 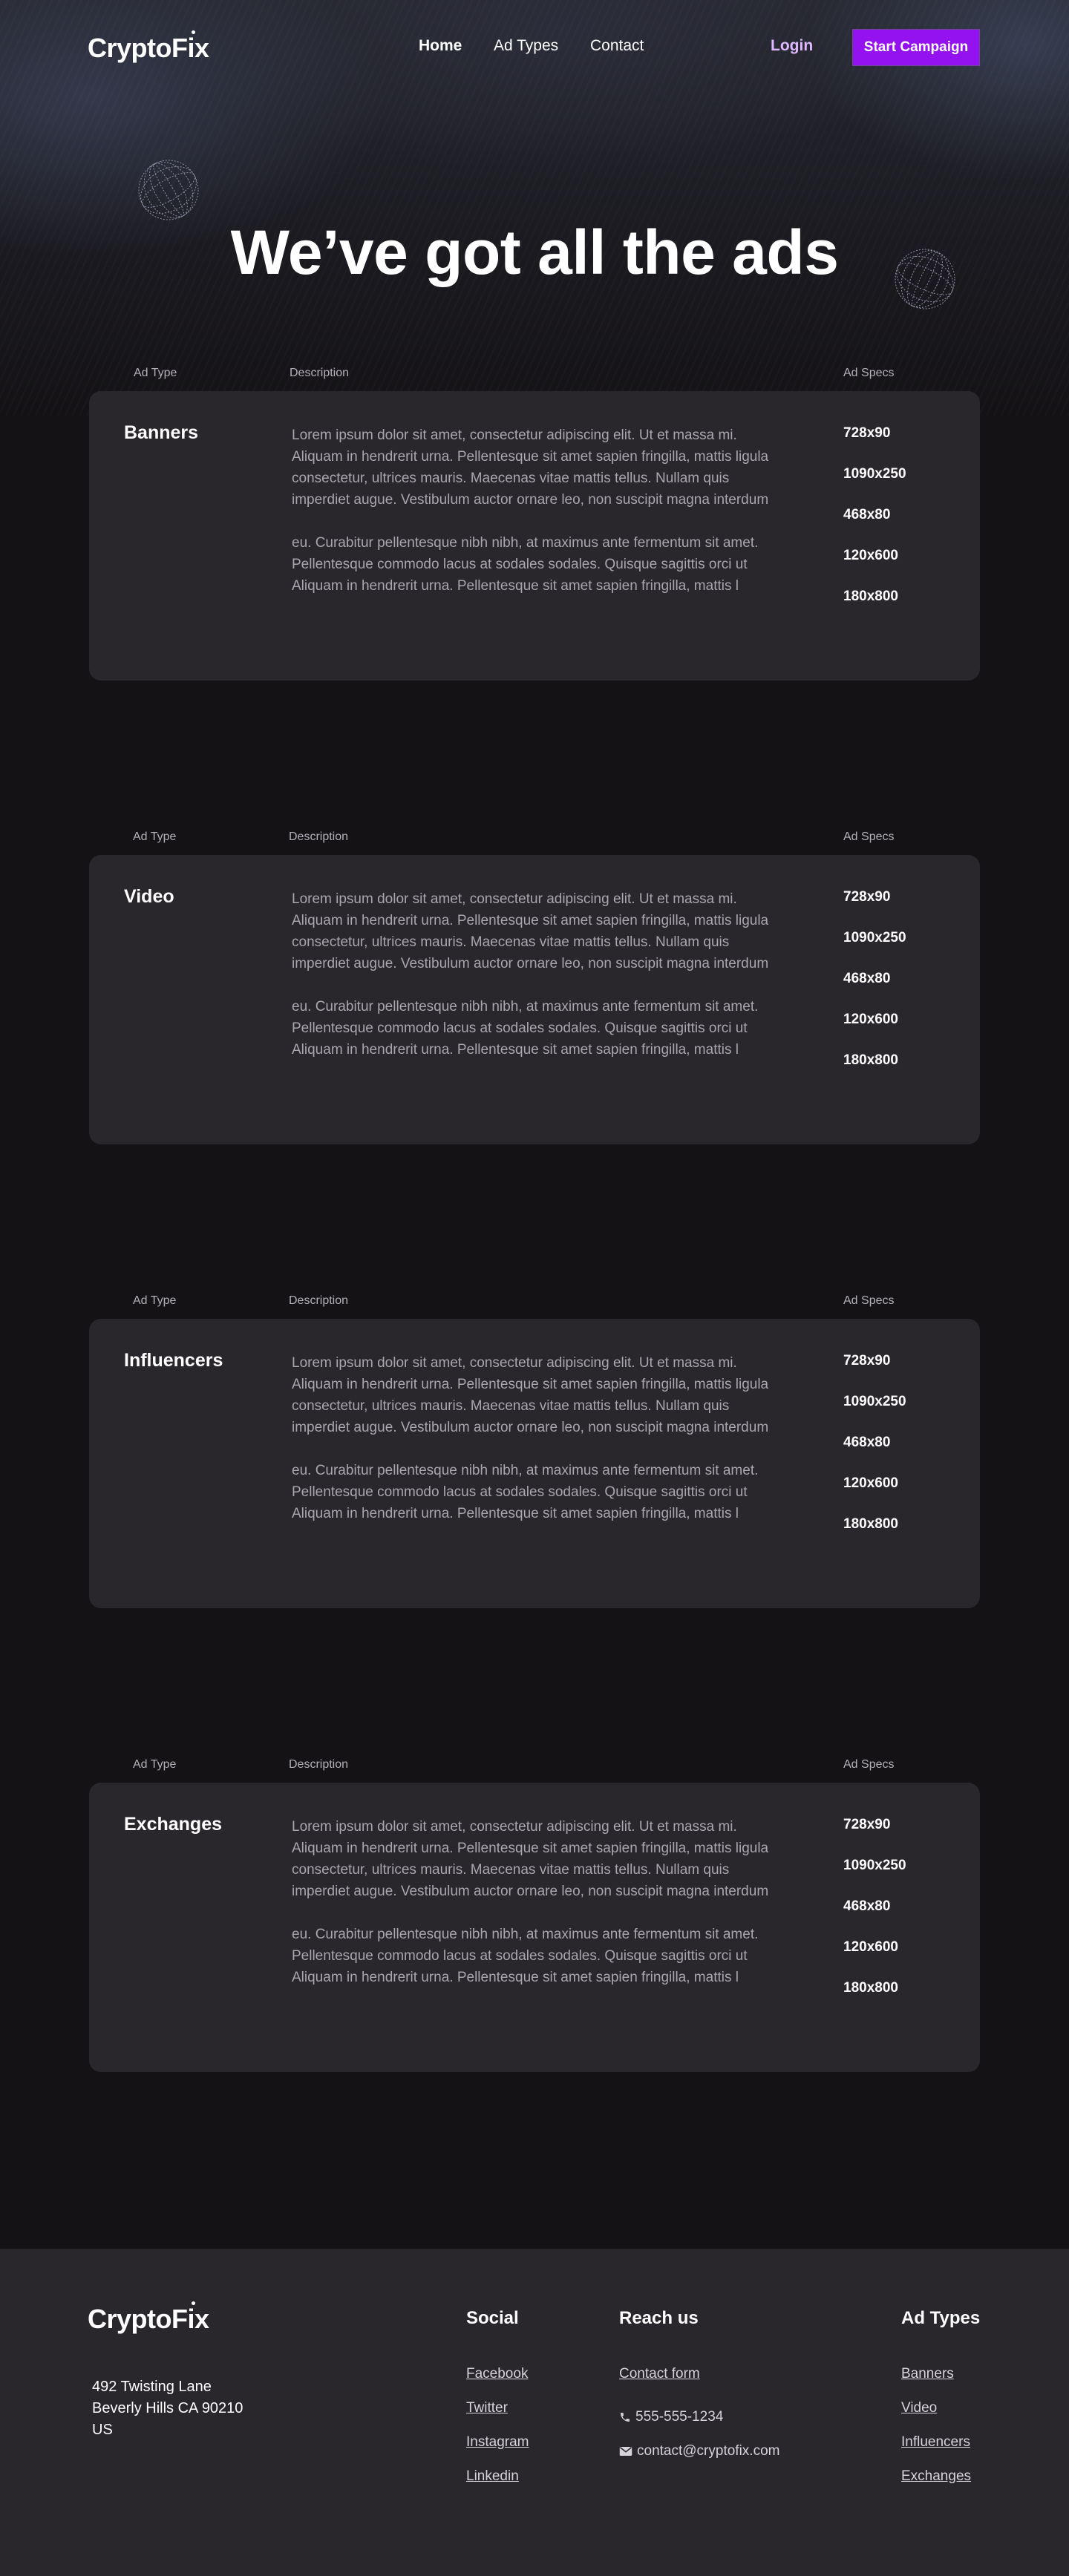 I want to click on footer-brand-name: CryptoFix, so click(x=149, y=2319).